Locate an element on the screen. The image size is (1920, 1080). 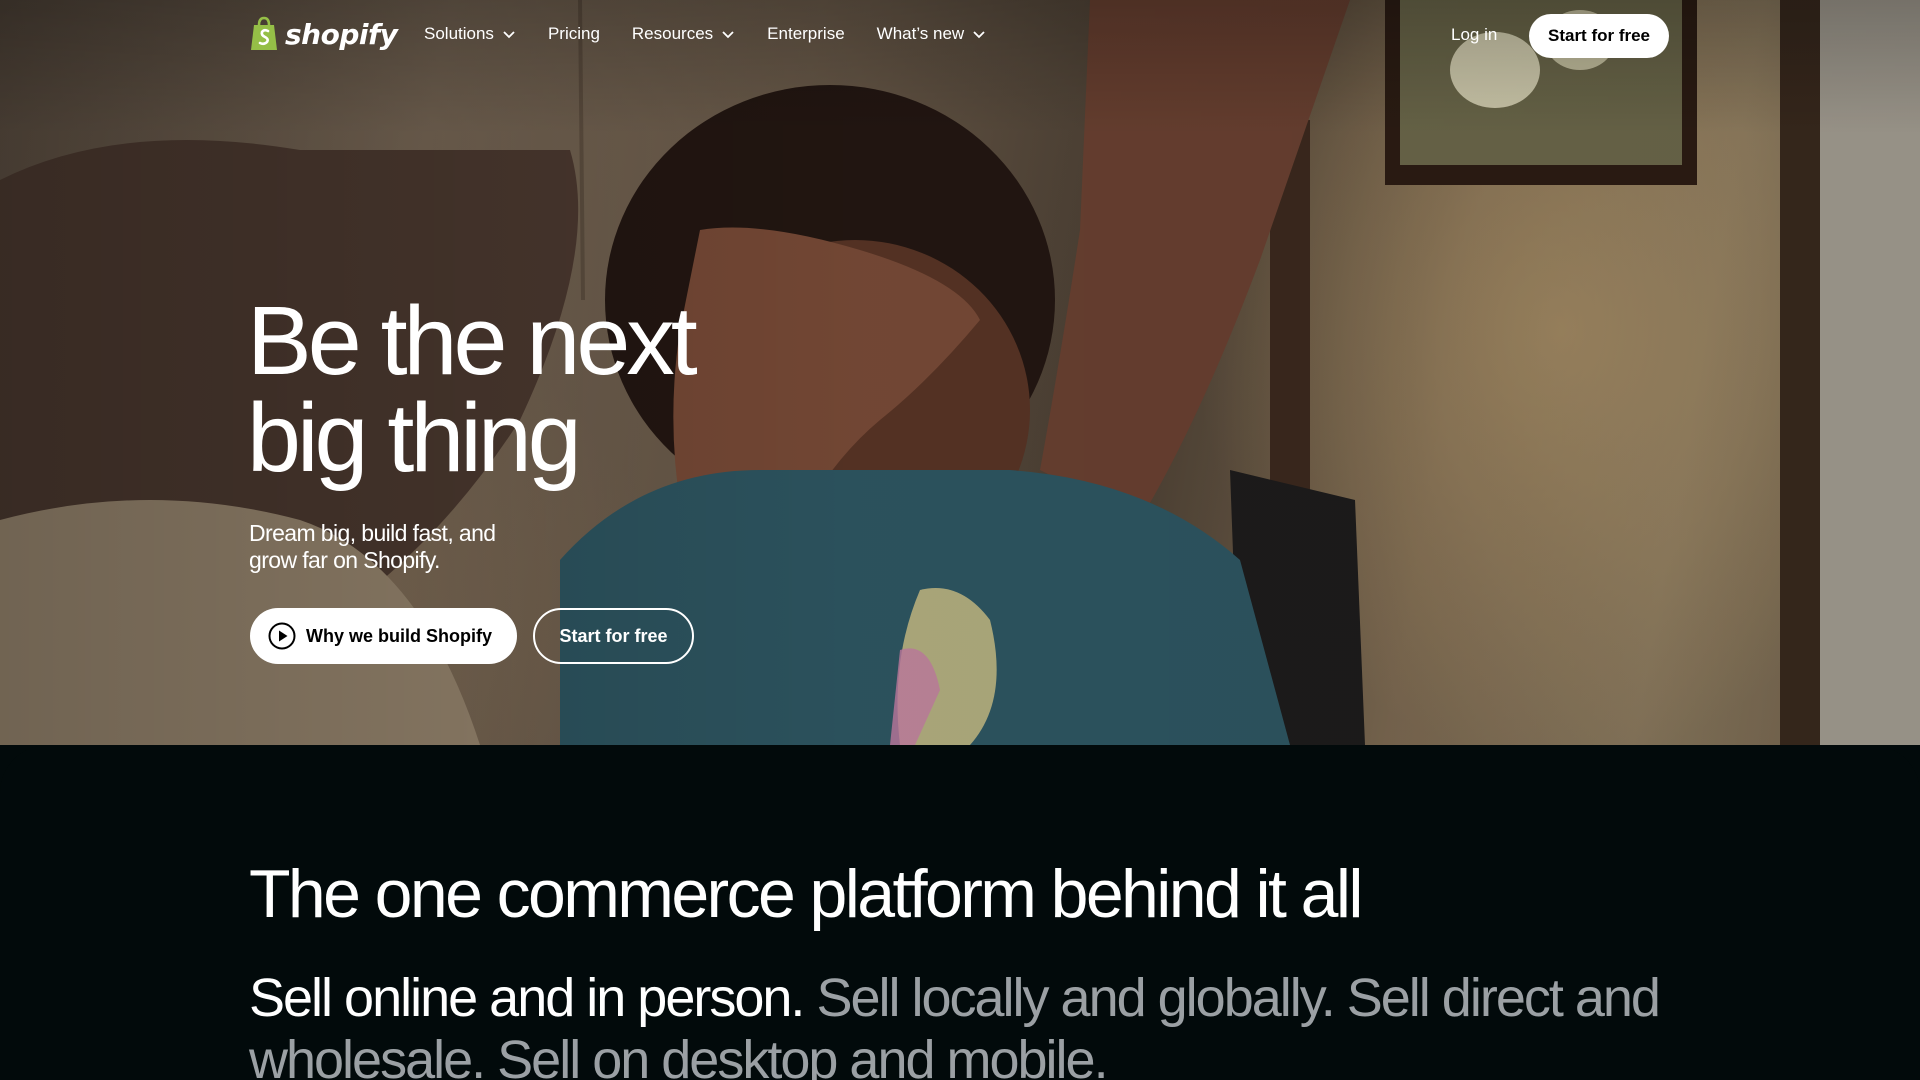
nav-item-solutions: Solutions is located at coordinates (470, 34).